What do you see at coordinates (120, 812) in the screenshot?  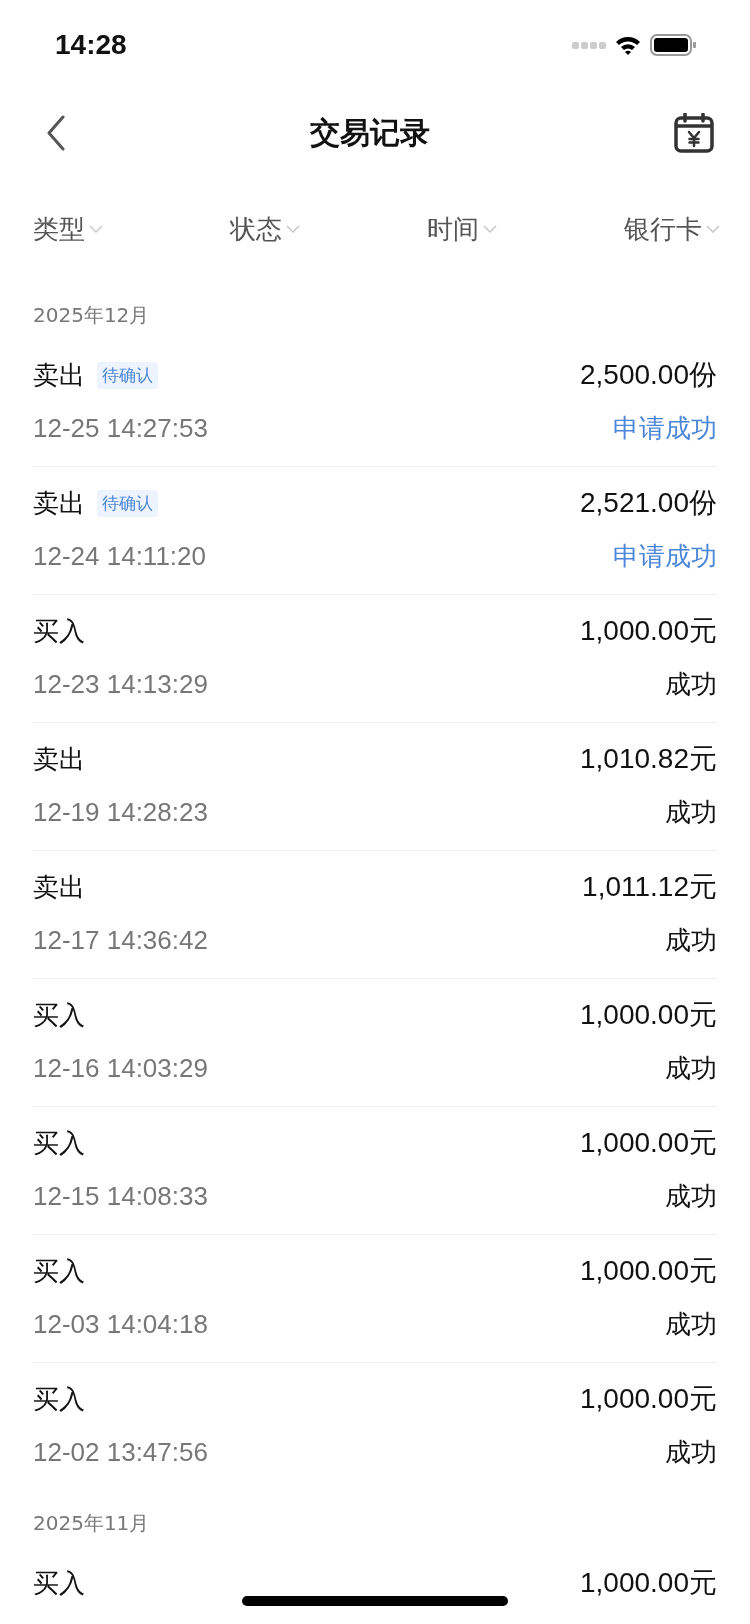 I see `transaction-time: 12-19 14:28:23` at bounding box center [120, 812].